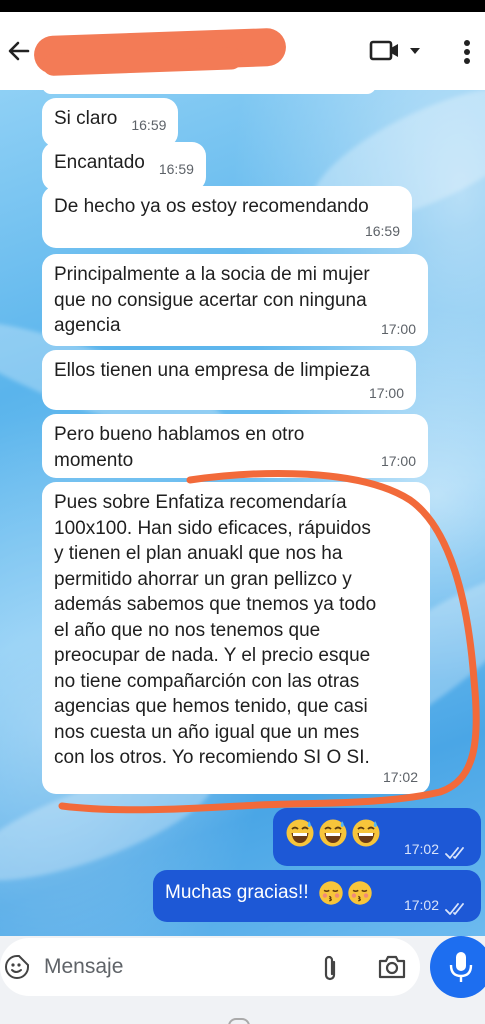  Describe the element at coordinates (19, 51) in the screenshot. I see `back-arrow-icon` at that location.